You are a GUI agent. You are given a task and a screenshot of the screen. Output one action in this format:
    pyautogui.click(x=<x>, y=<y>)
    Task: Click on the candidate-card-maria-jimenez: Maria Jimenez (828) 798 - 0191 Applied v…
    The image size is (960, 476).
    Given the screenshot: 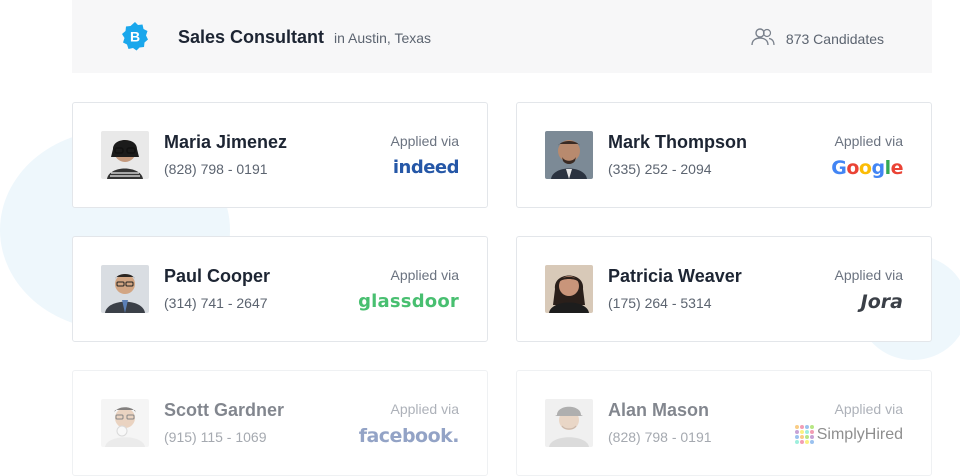 What is the action you would take?
    pyautogui.click(x=280, y=155)
    